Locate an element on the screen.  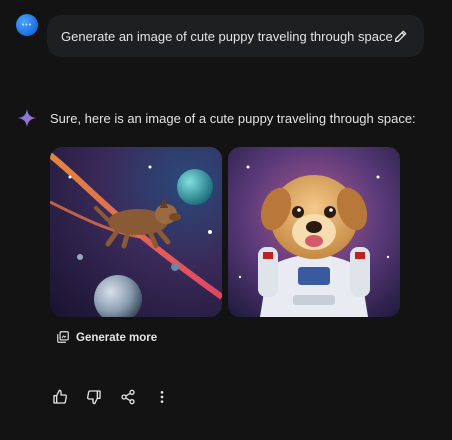
user-avatar: ••• is located at coordinates (27, 25).